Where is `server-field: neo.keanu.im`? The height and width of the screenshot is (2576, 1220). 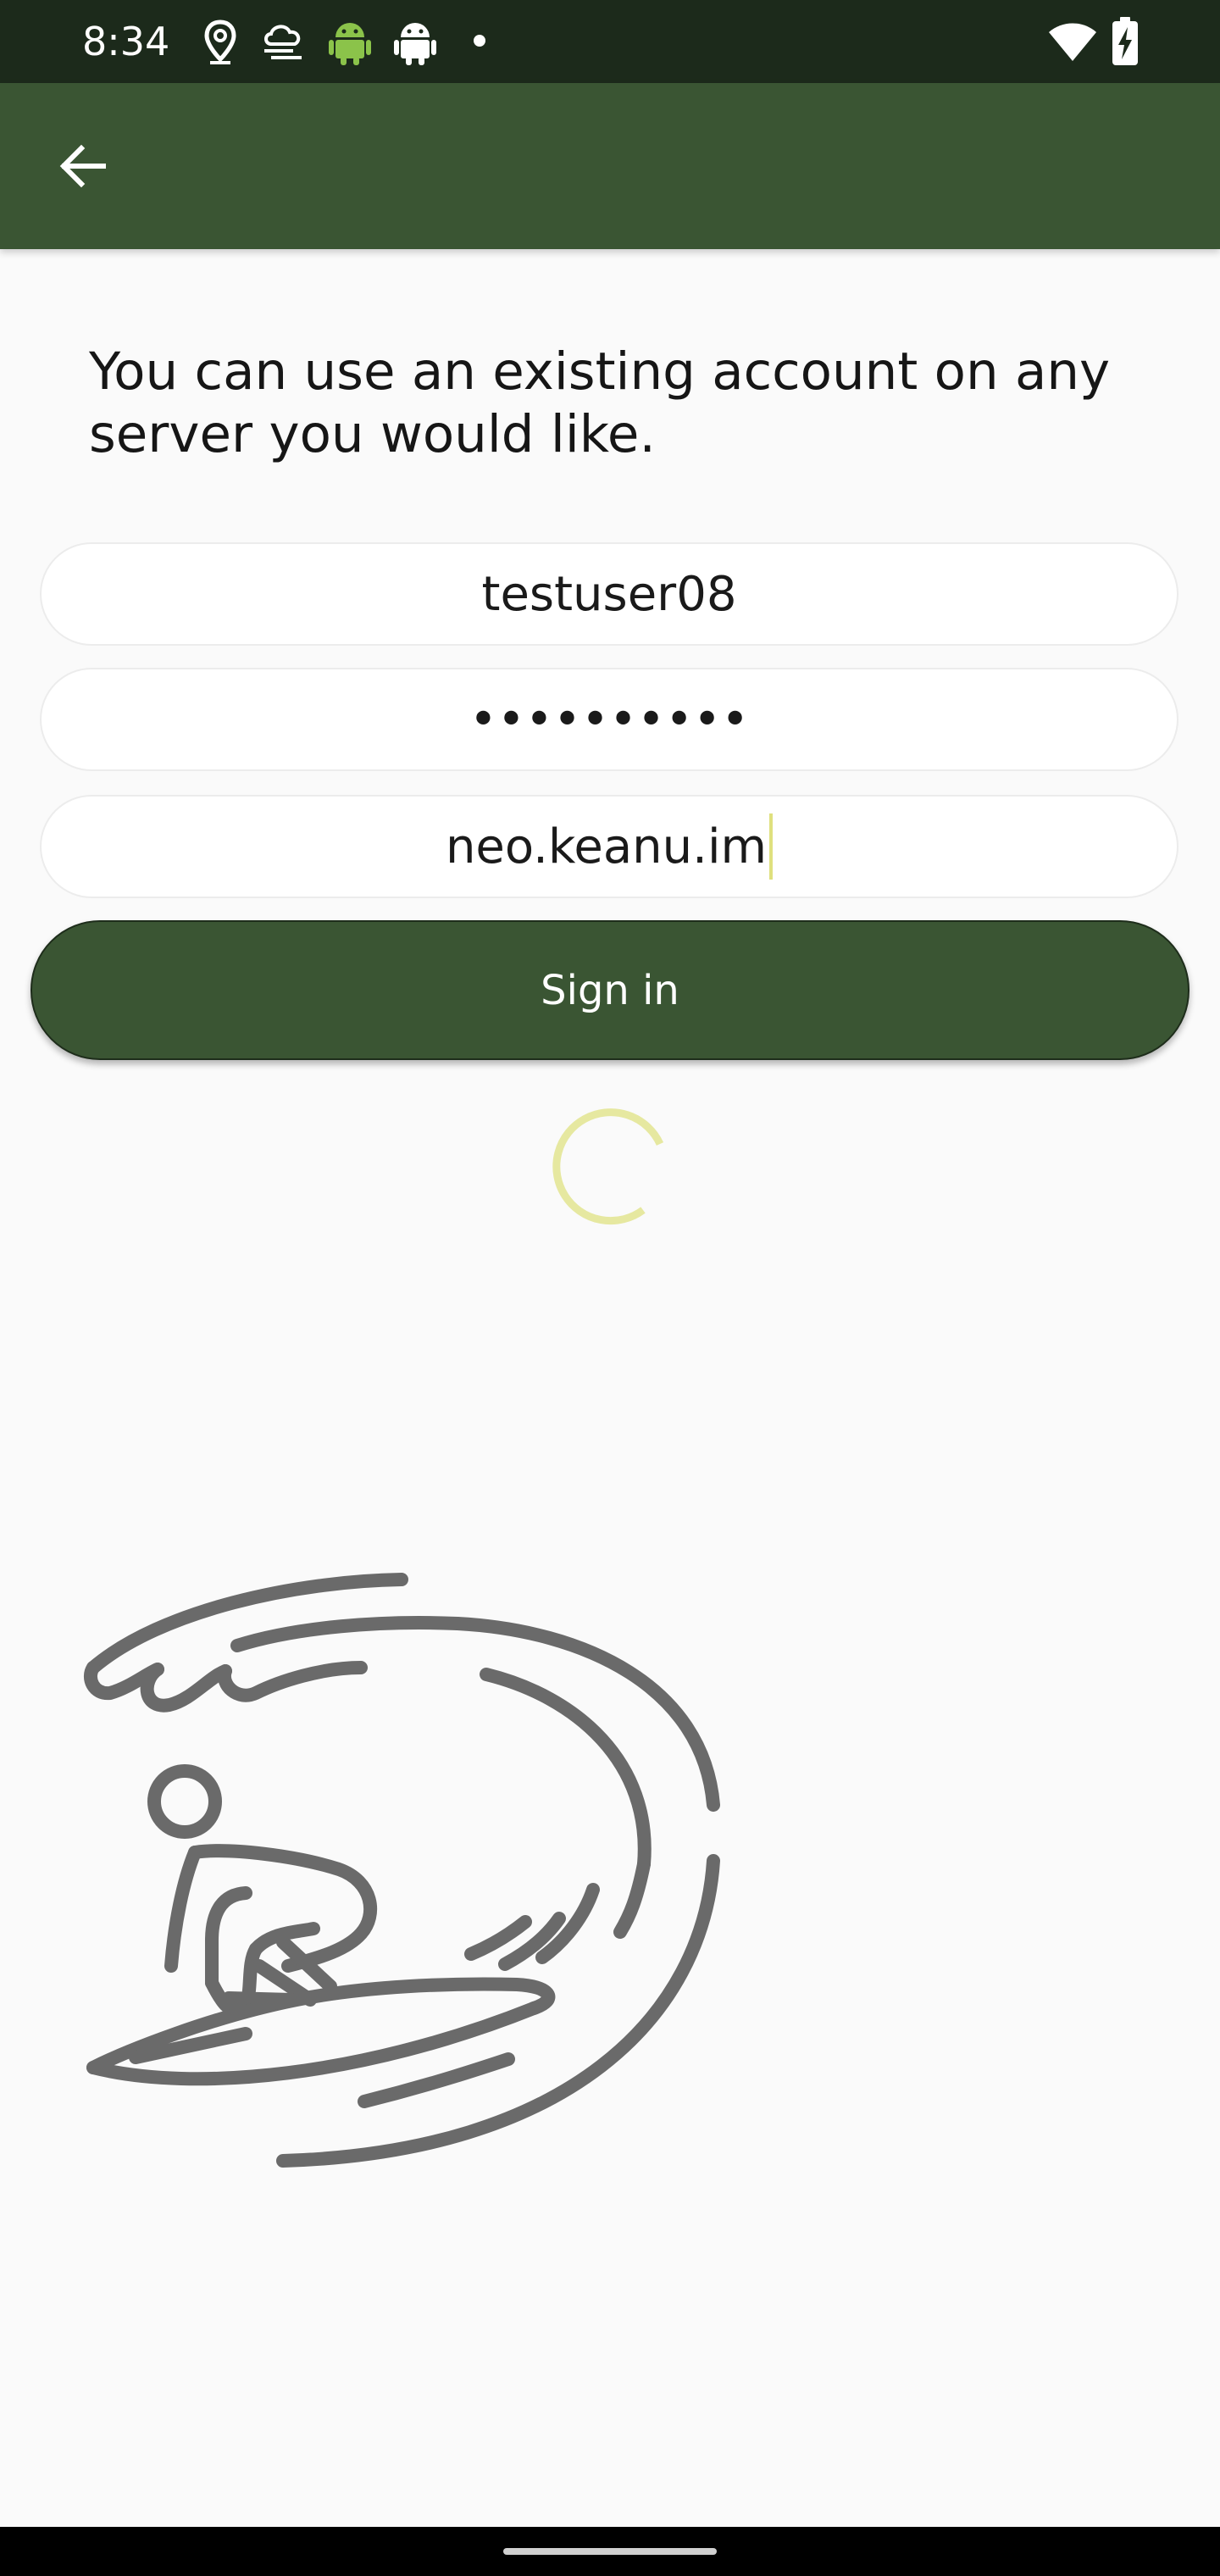
server-field: neo.keanu.im is located at coordinates (609, 846).